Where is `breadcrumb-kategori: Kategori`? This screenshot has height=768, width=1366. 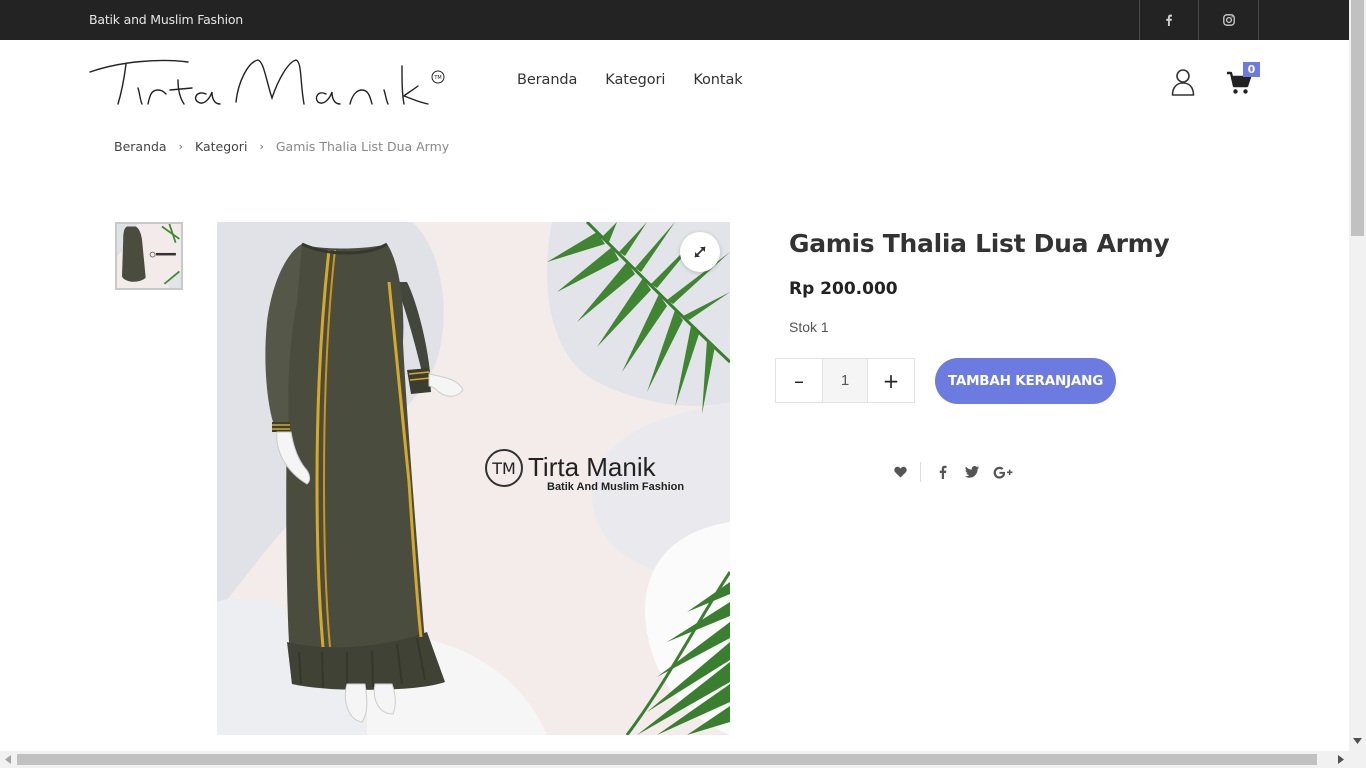
breadcrumb-kategori: Kategori is located at coordinates (221, 146).